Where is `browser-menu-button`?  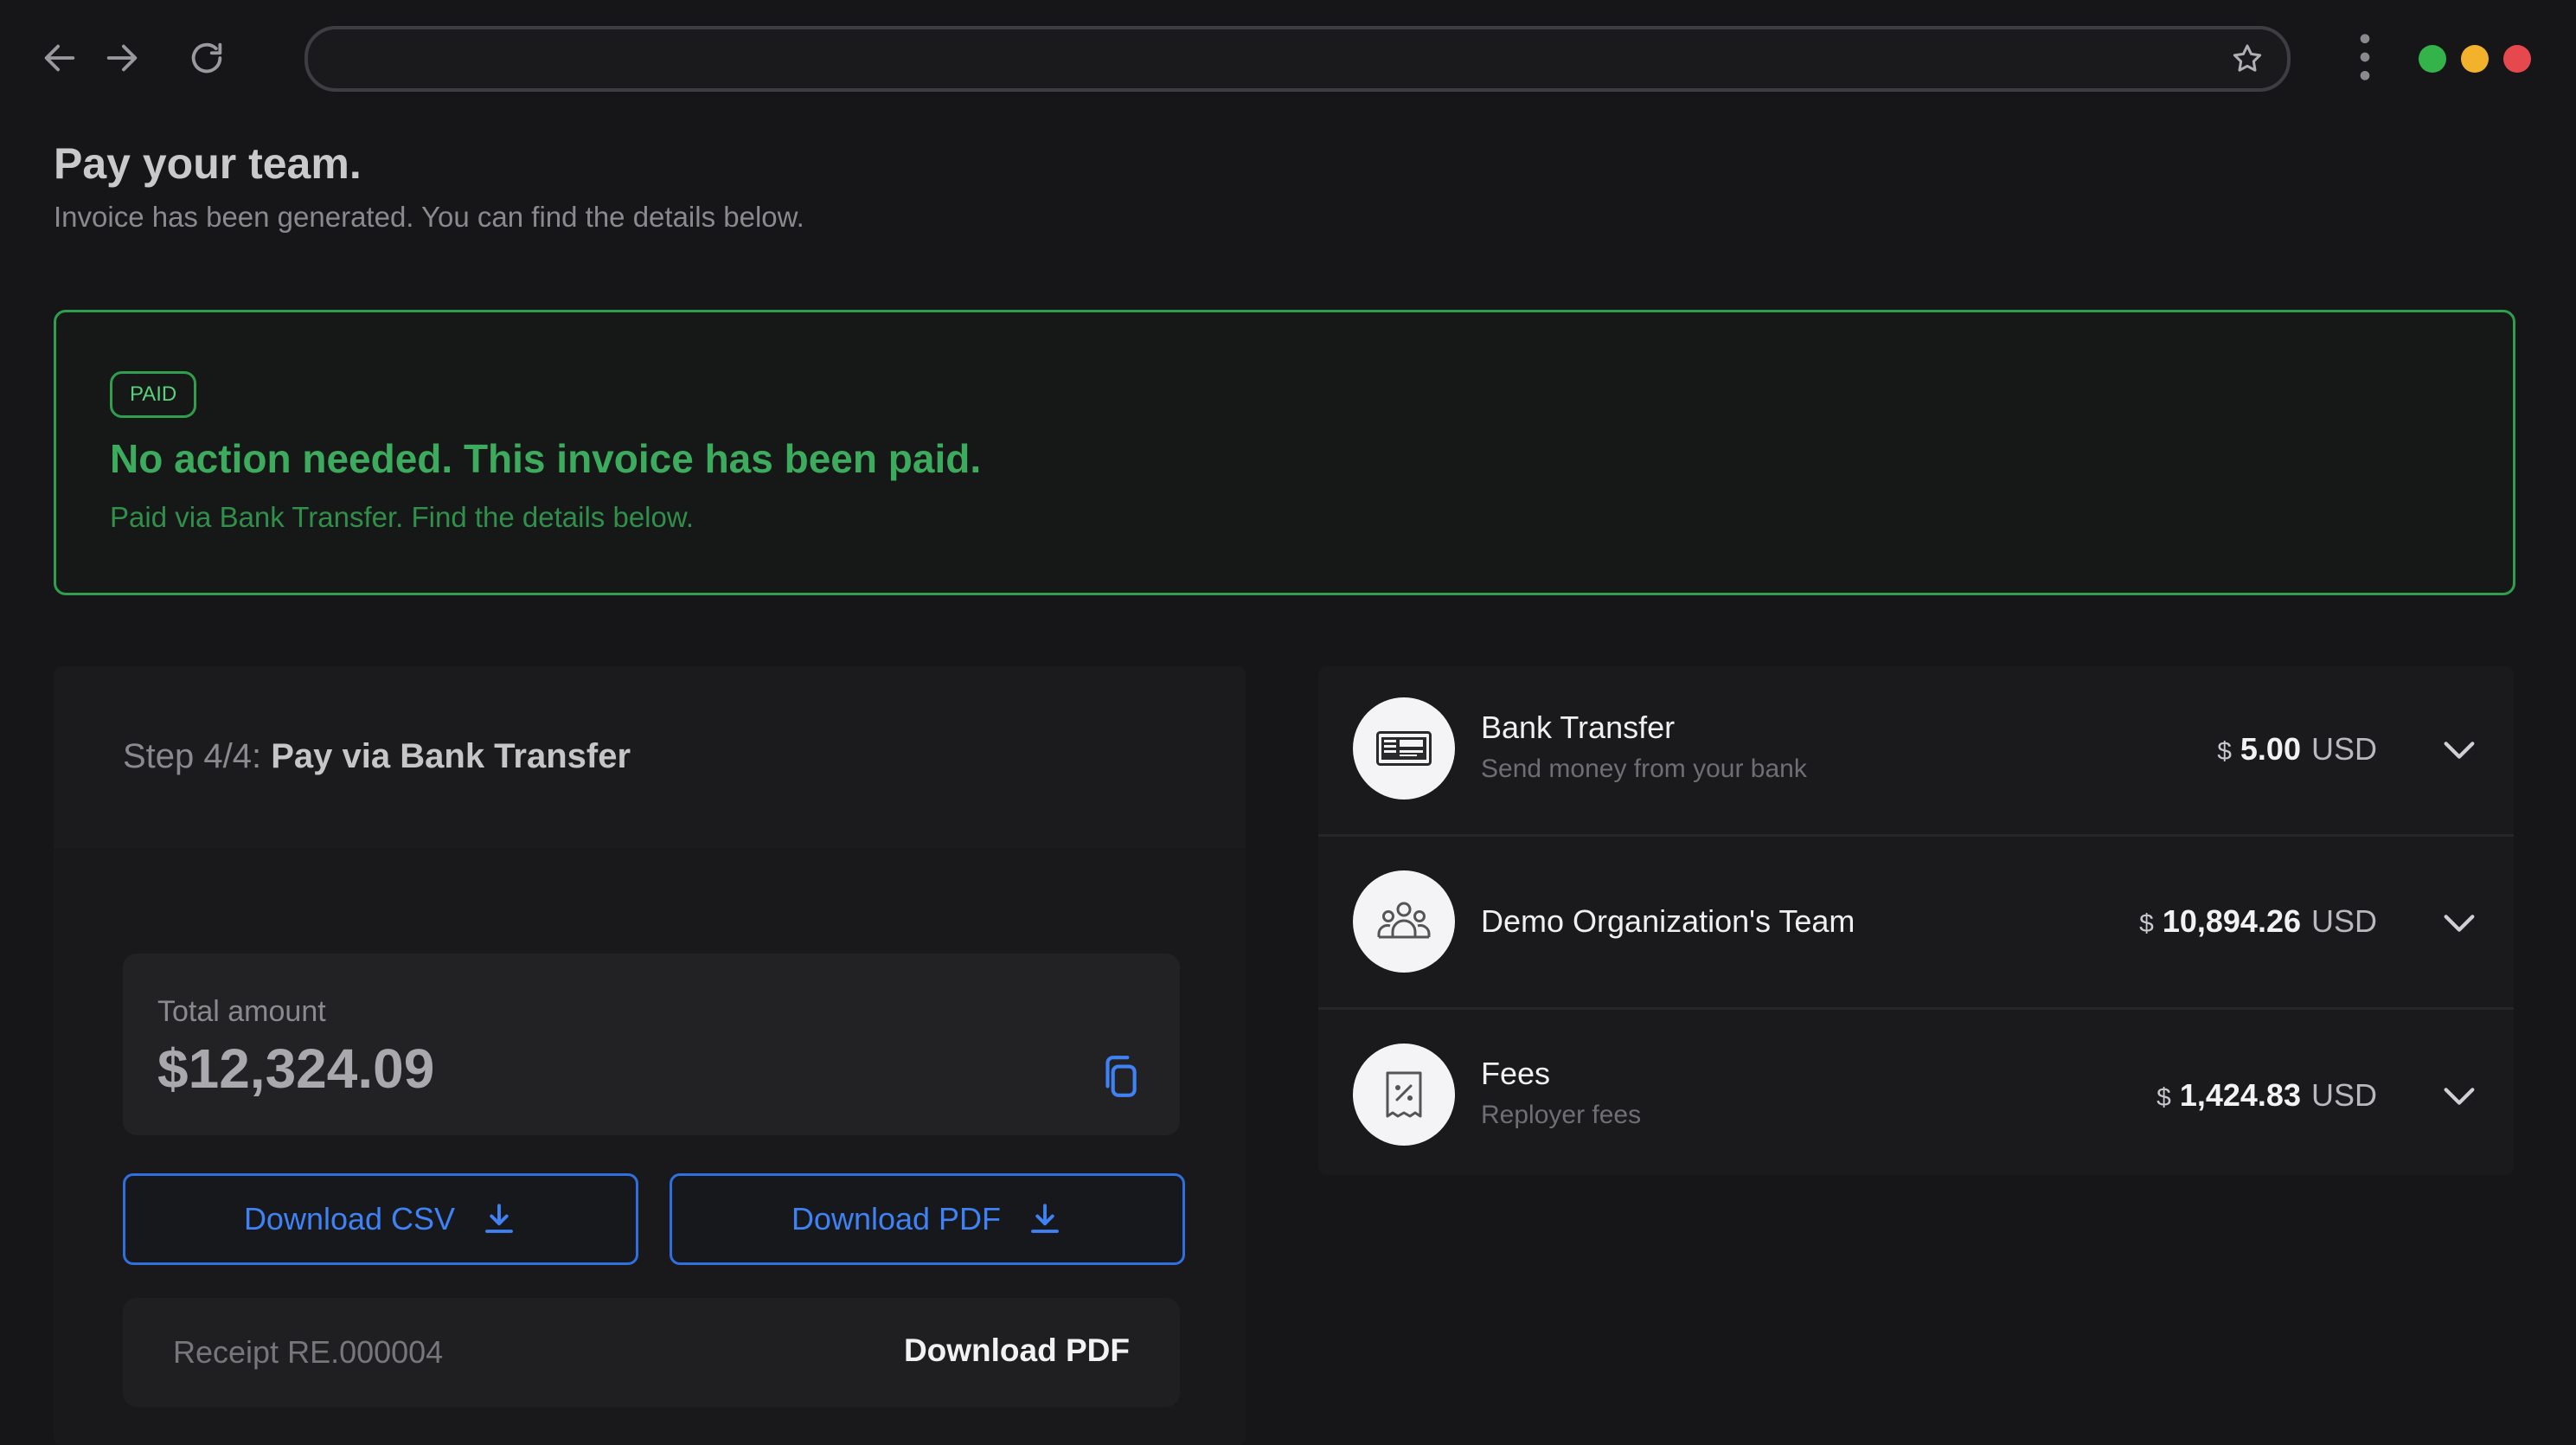 browser-menu-button is located at coordinates (2365, 57).